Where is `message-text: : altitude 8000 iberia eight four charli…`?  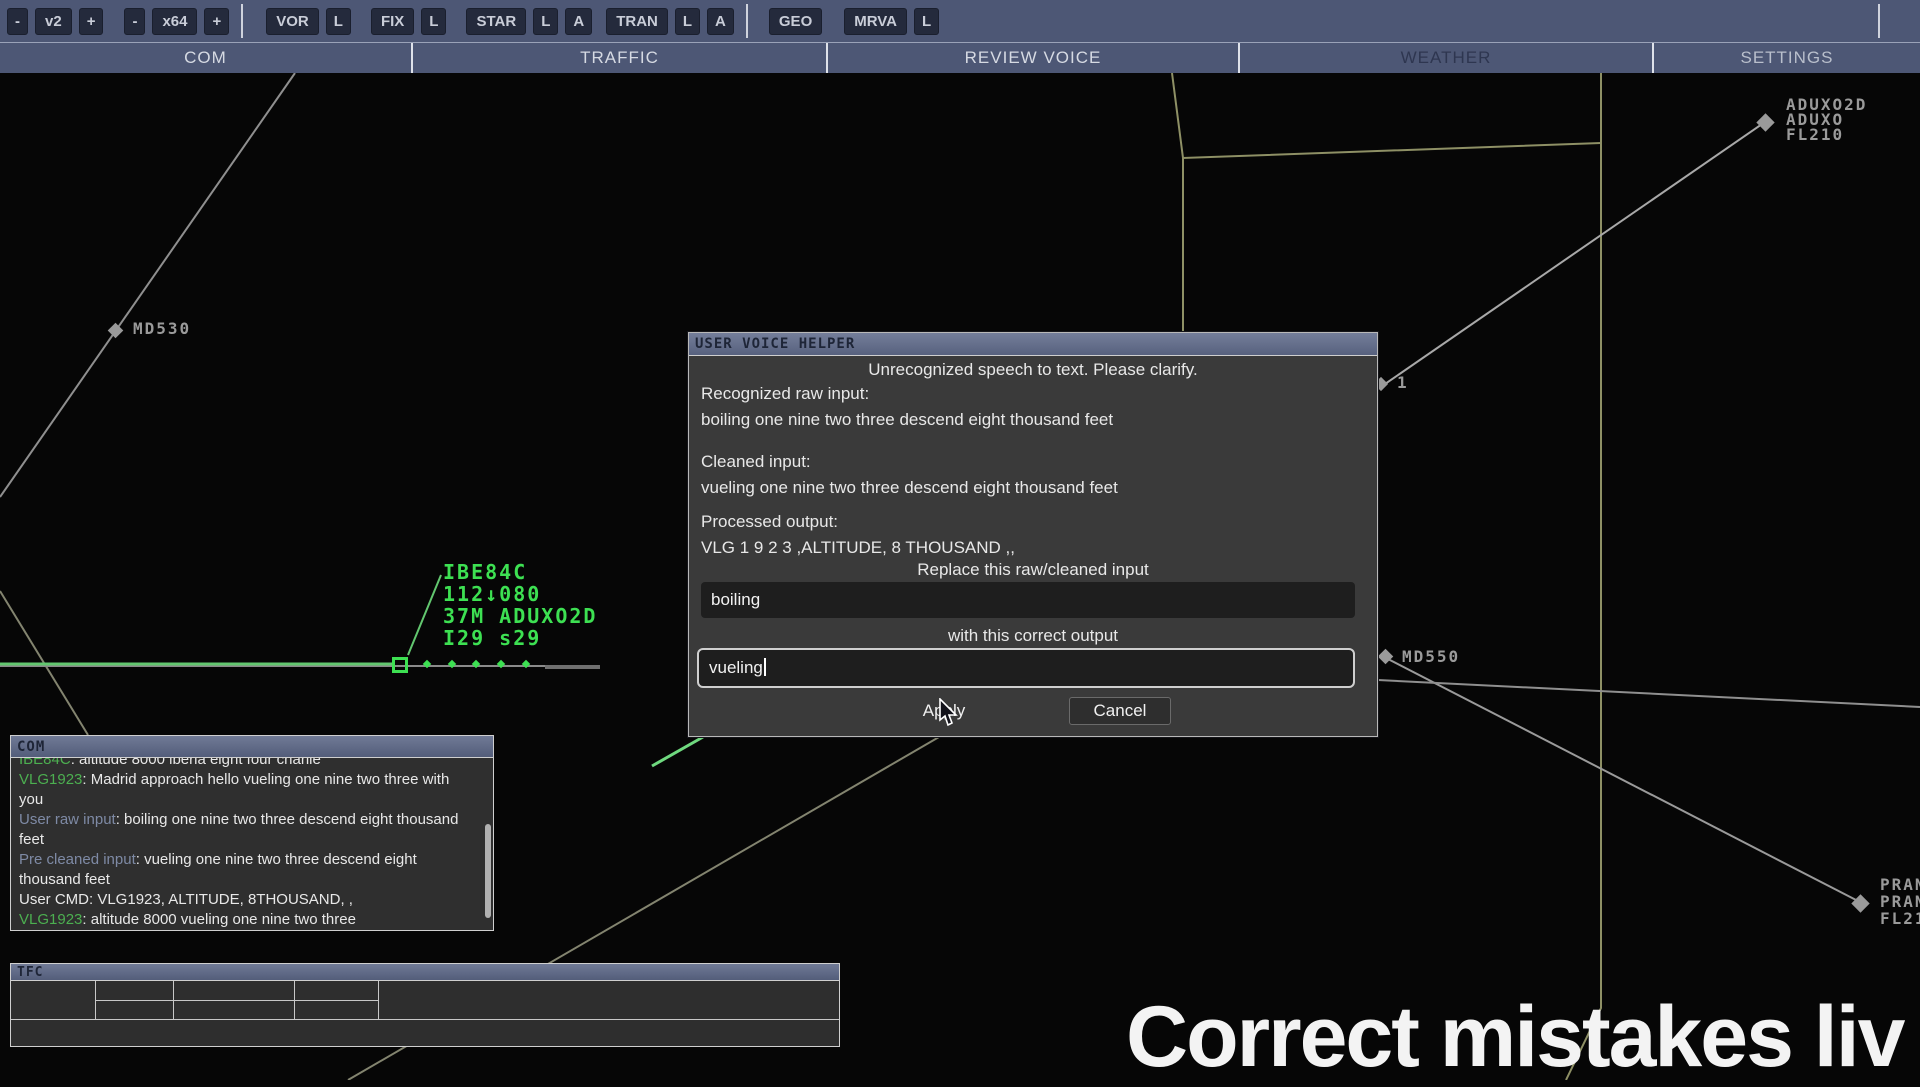 message-text: : altitude 8000 iberia eight four charli… is located at coordinates (195, 763).